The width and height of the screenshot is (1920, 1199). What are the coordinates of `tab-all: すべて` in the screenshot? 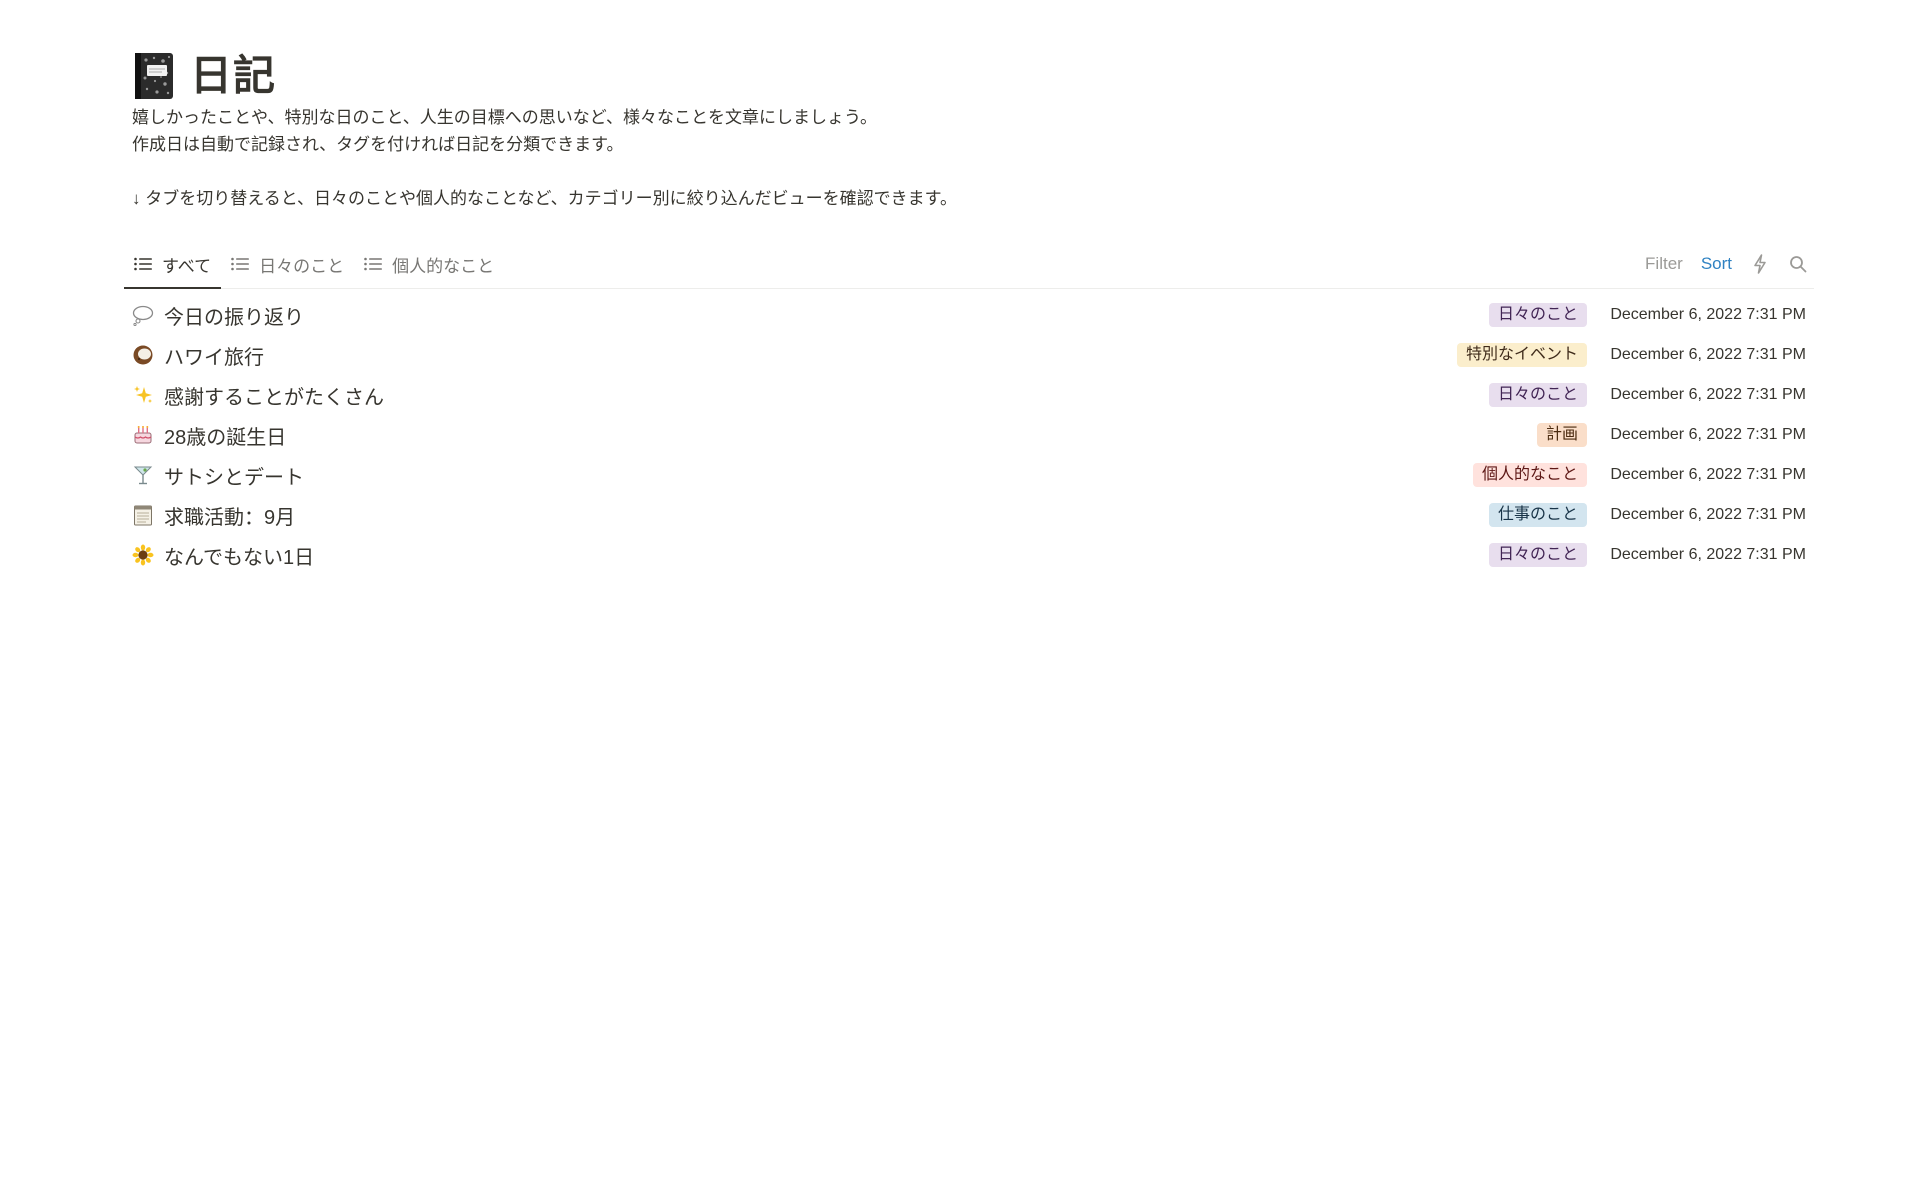 It's located at (173, 264).